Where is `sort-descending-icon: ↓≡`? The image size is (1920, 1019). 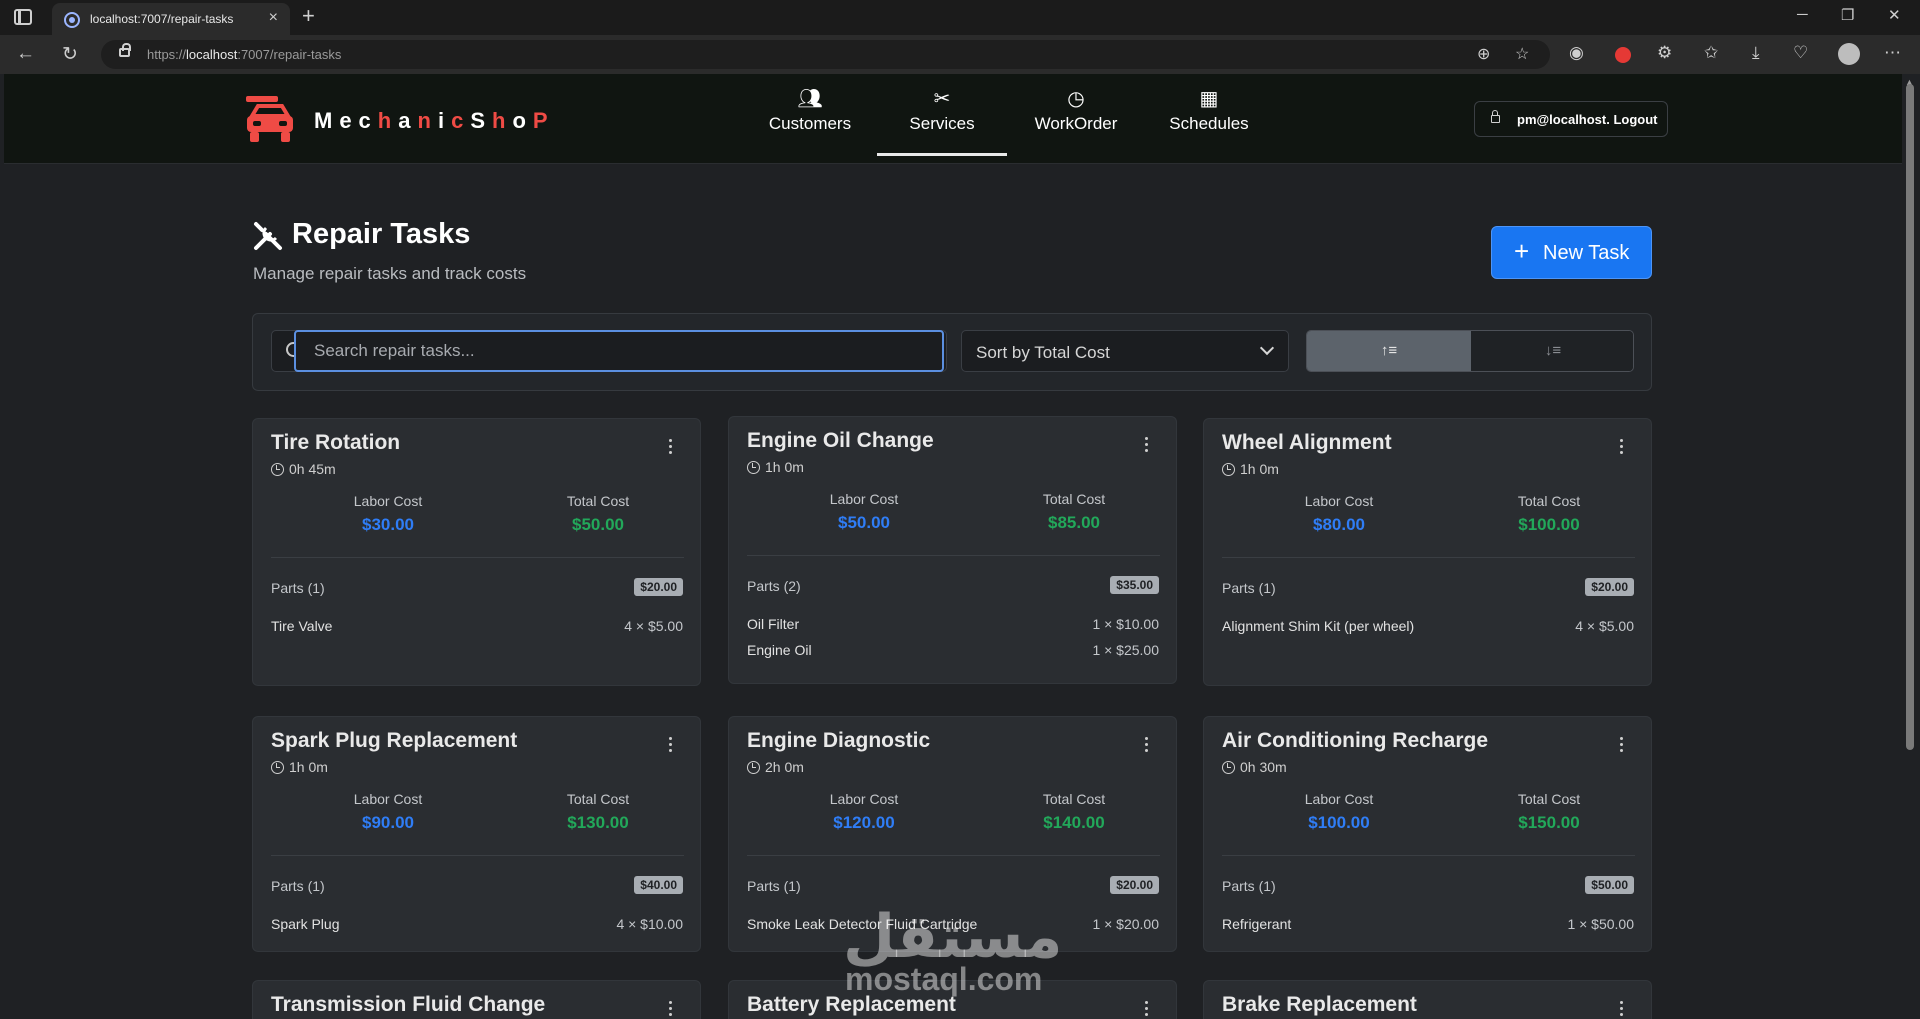
sort-descending-icon: ↓≡ is located at coordinates (1553, 350).